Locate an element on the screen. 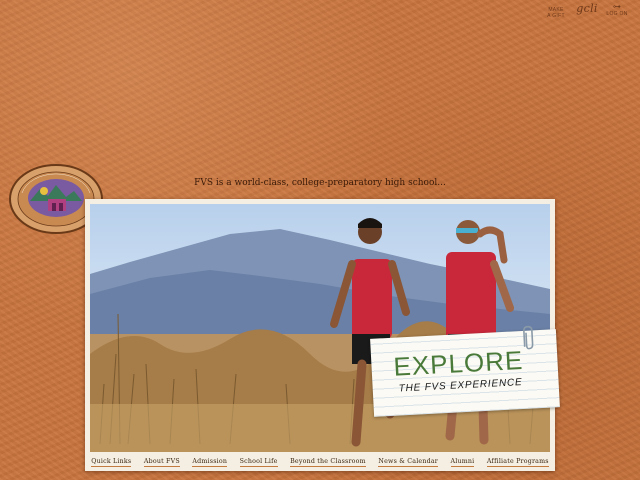  gcli-link: gcli is located at coordinates (587, 9).